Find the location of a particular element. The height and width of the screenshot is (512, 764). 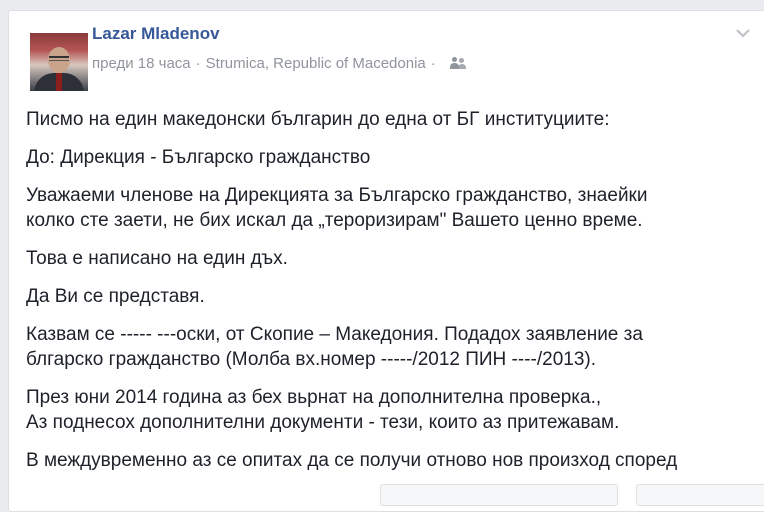

post-text-line: Това е написано на един дъх. is located at coordinates (157, 258).